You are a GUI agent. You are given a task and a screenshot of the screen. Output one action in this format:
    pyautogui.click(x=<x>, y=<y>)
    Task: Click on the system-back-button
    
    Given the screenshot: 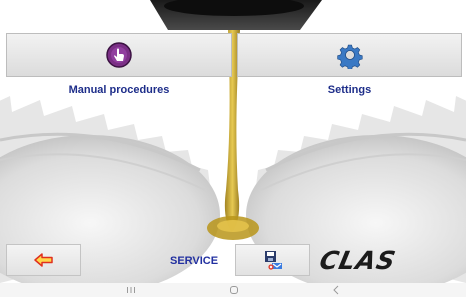 What is the action you would take?
    pyautogui.click(x=336, y=290)
    